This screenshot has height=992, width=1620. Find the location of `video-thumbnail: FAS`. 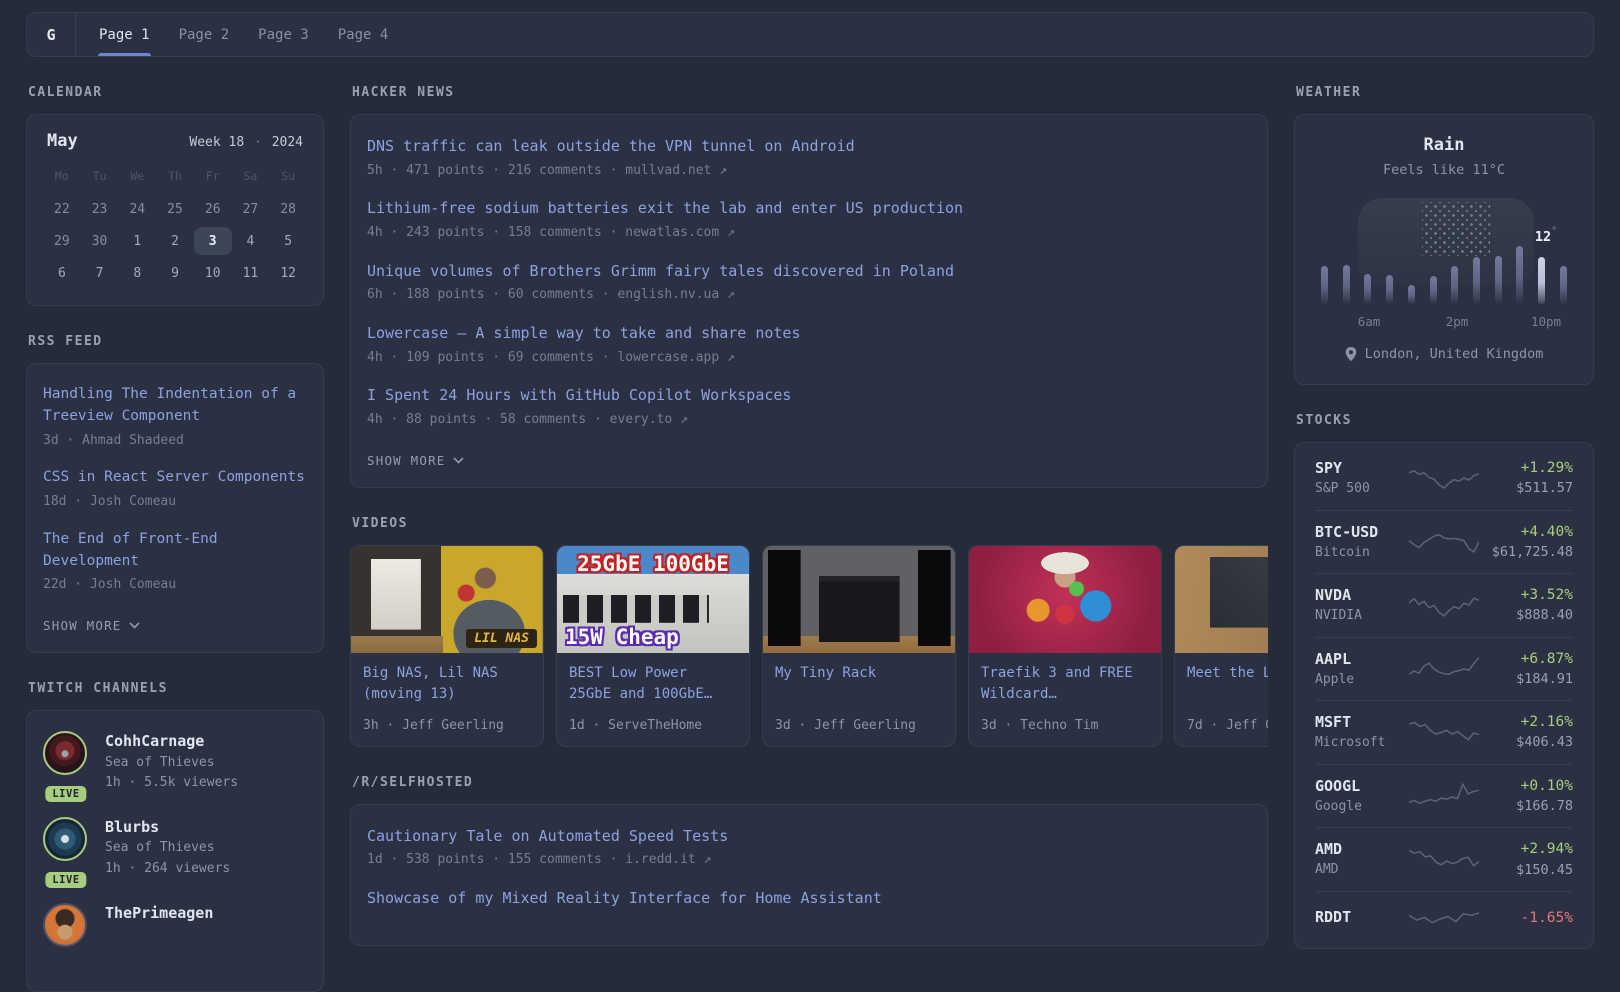

video-thumbnail: FAS is located at coordinates (1221, 599).